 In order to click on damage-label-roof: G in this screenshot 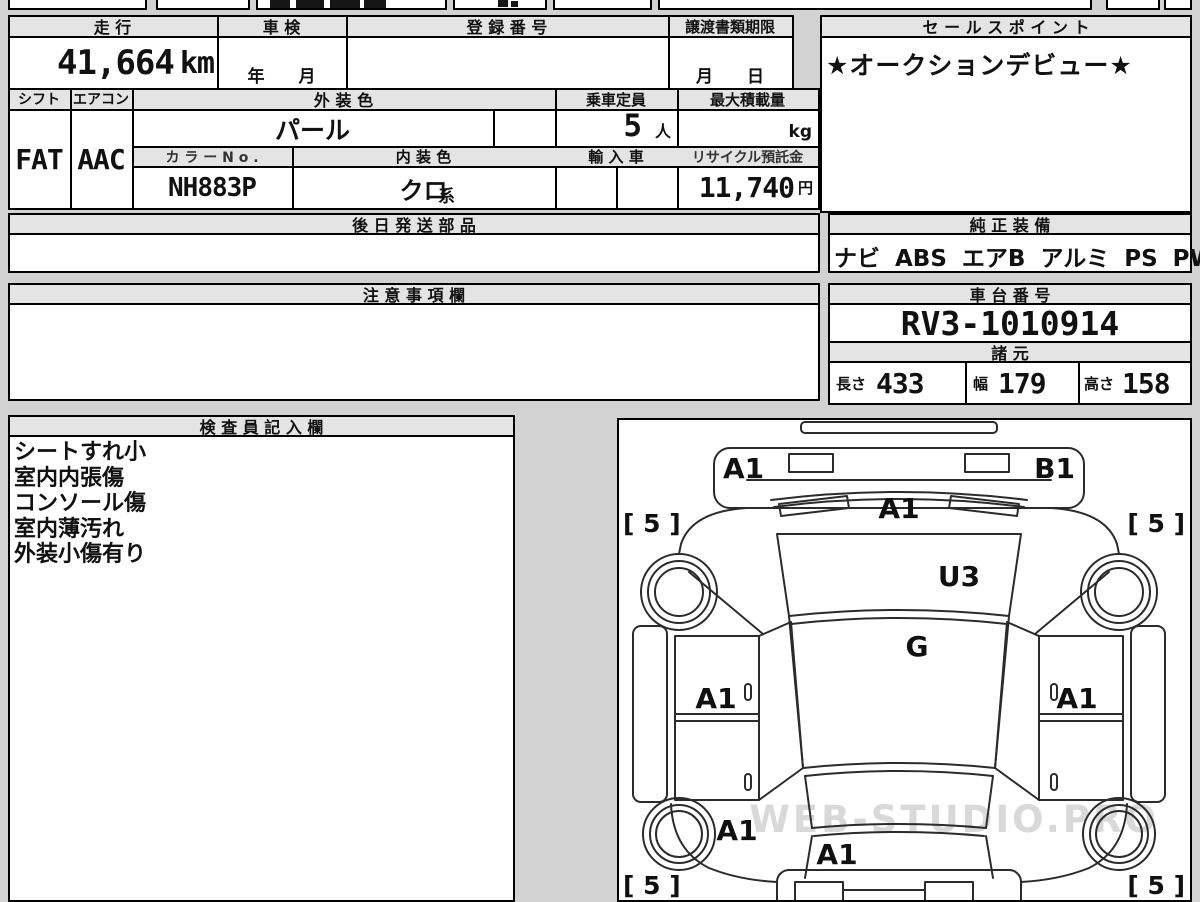, I will do `click(917, 646)`.